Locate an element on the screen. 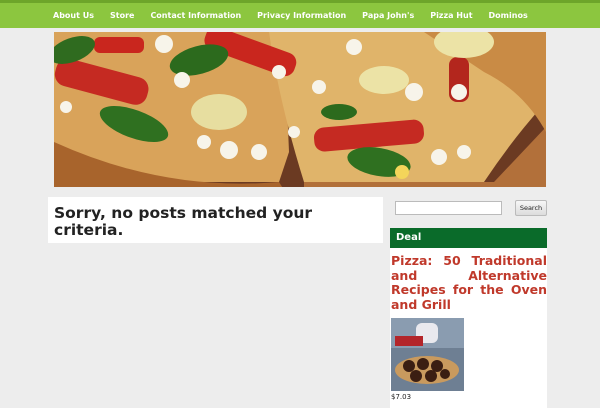 This screenshot has width=600, height=408. nav-item-about-us: About Us is located at coordinates (73, 15).